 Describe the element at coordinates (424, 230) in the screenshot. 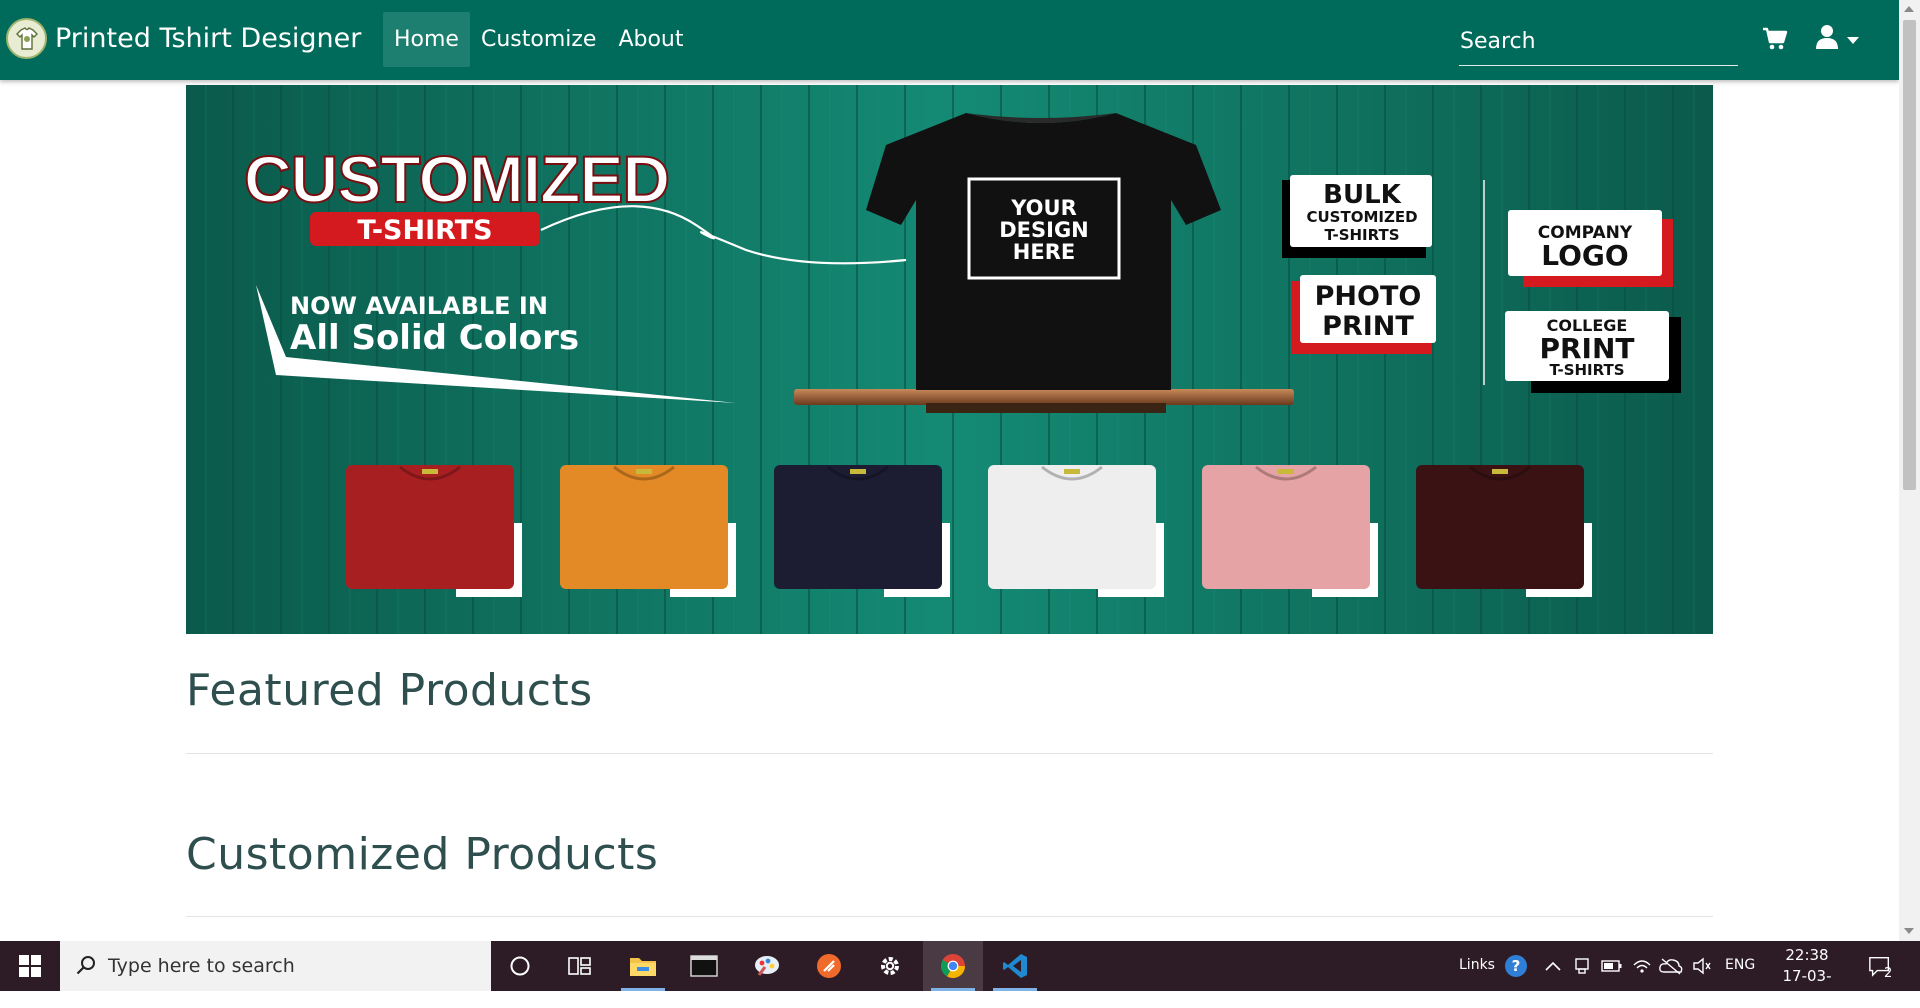

I see `hero-ribbon: T-SHIRTS` at that location.